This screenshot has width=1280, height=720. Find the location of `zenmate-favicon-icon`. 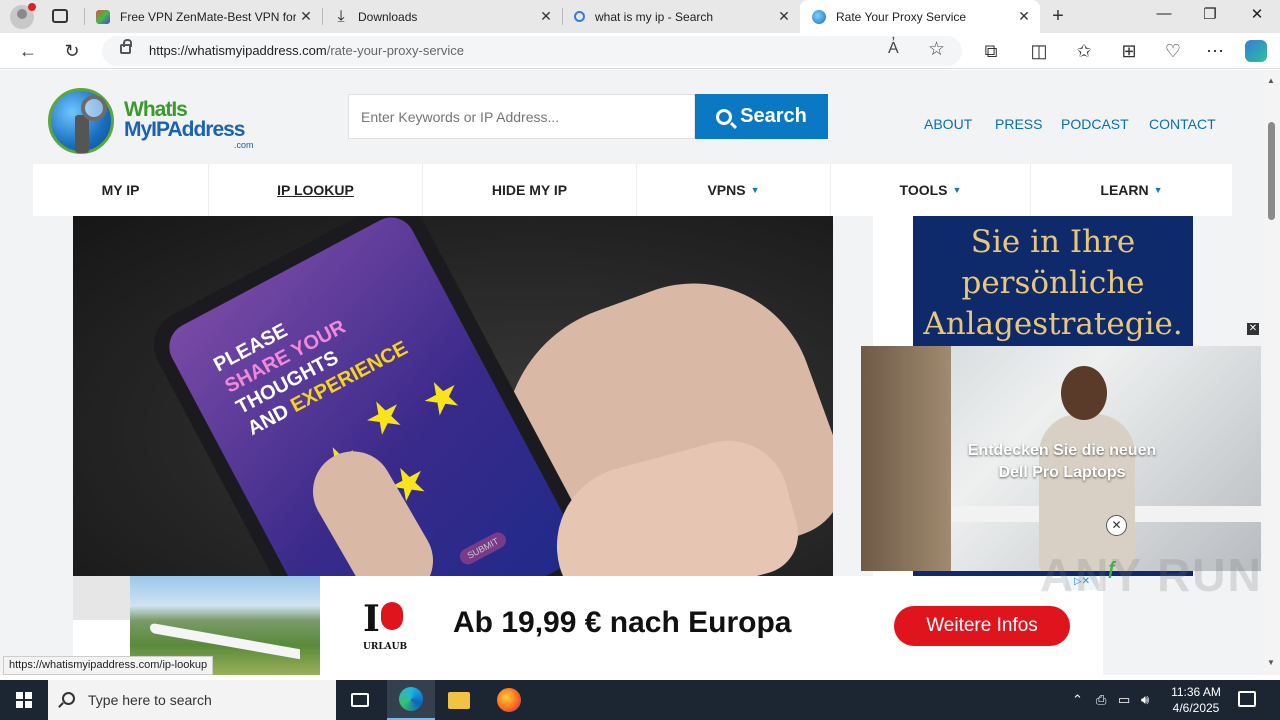

zenmate-favicon-icon is located at coordinates (103, 16).